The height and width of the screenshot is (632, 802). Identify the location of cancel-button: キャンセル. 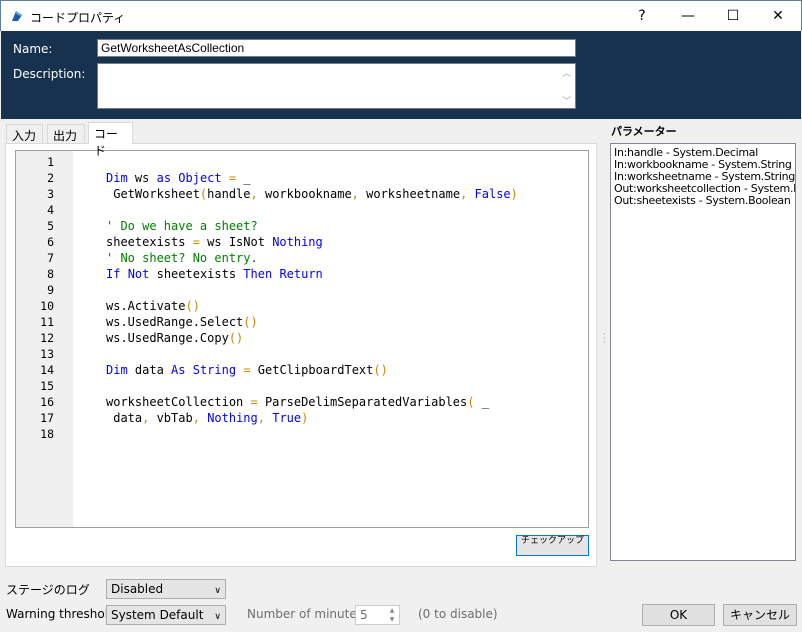
(760, 615).